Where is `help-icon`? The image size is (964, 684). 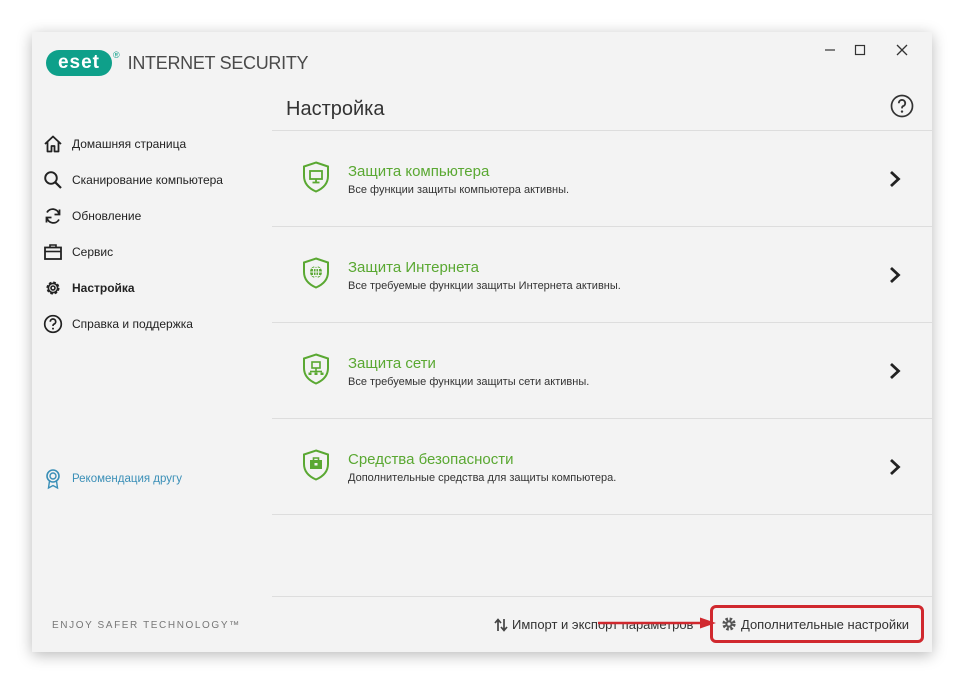
help-icon is located at coordinates (902, 106).